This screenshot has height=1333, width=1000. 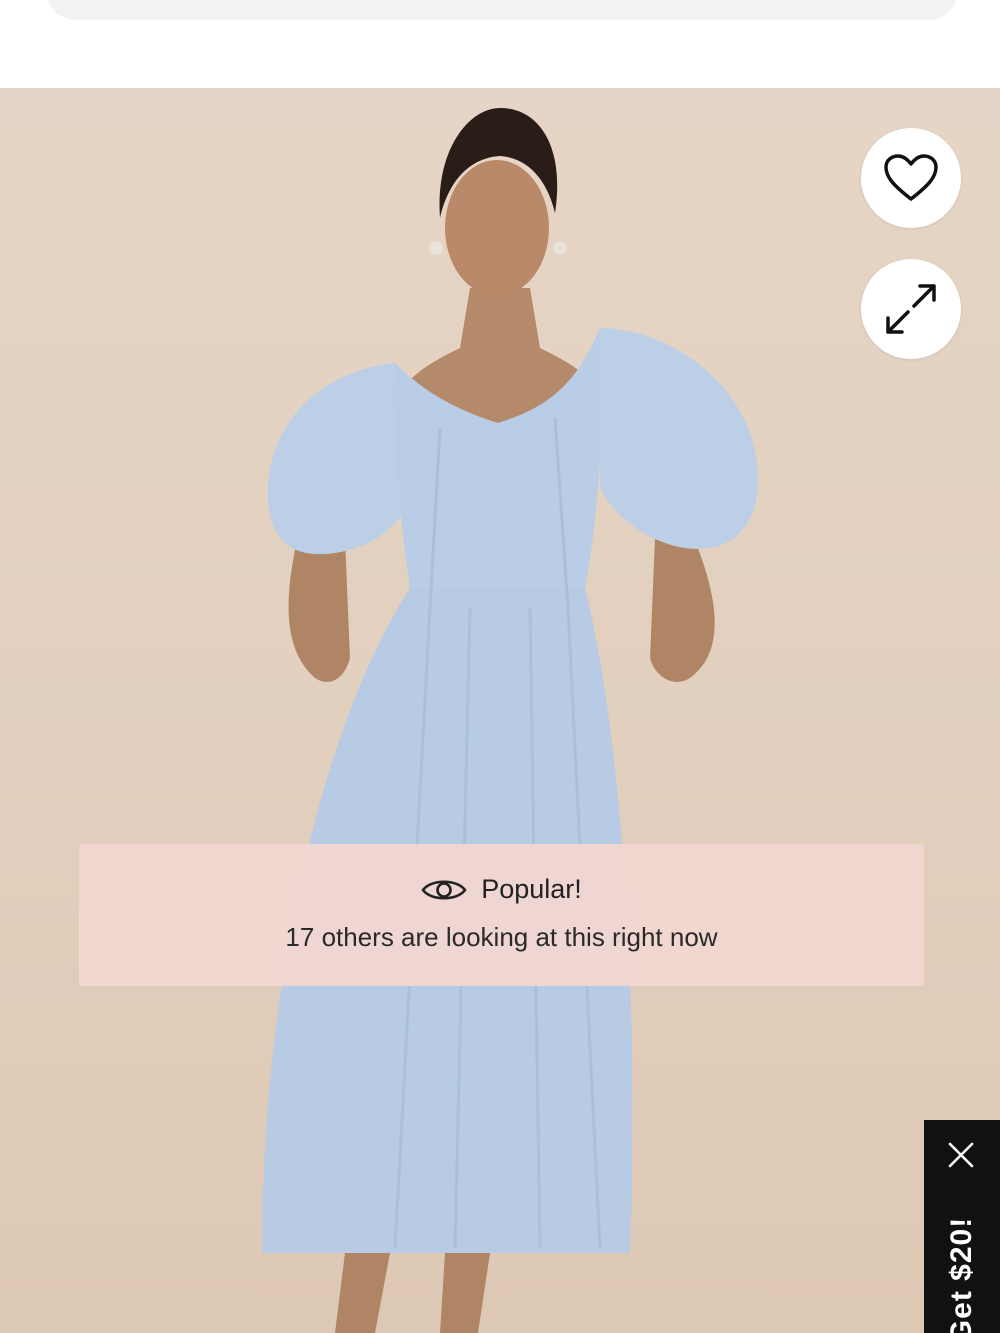 I want to click on expand-arrows-icon, so click(x=911, y=309).